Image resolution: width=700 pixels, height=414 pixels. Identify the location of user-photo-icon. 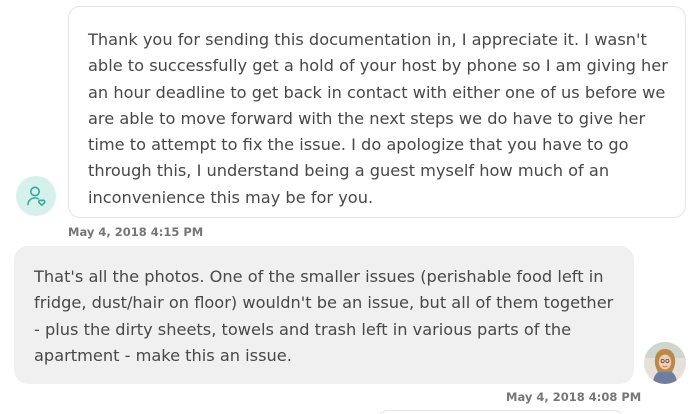
(665, 363).